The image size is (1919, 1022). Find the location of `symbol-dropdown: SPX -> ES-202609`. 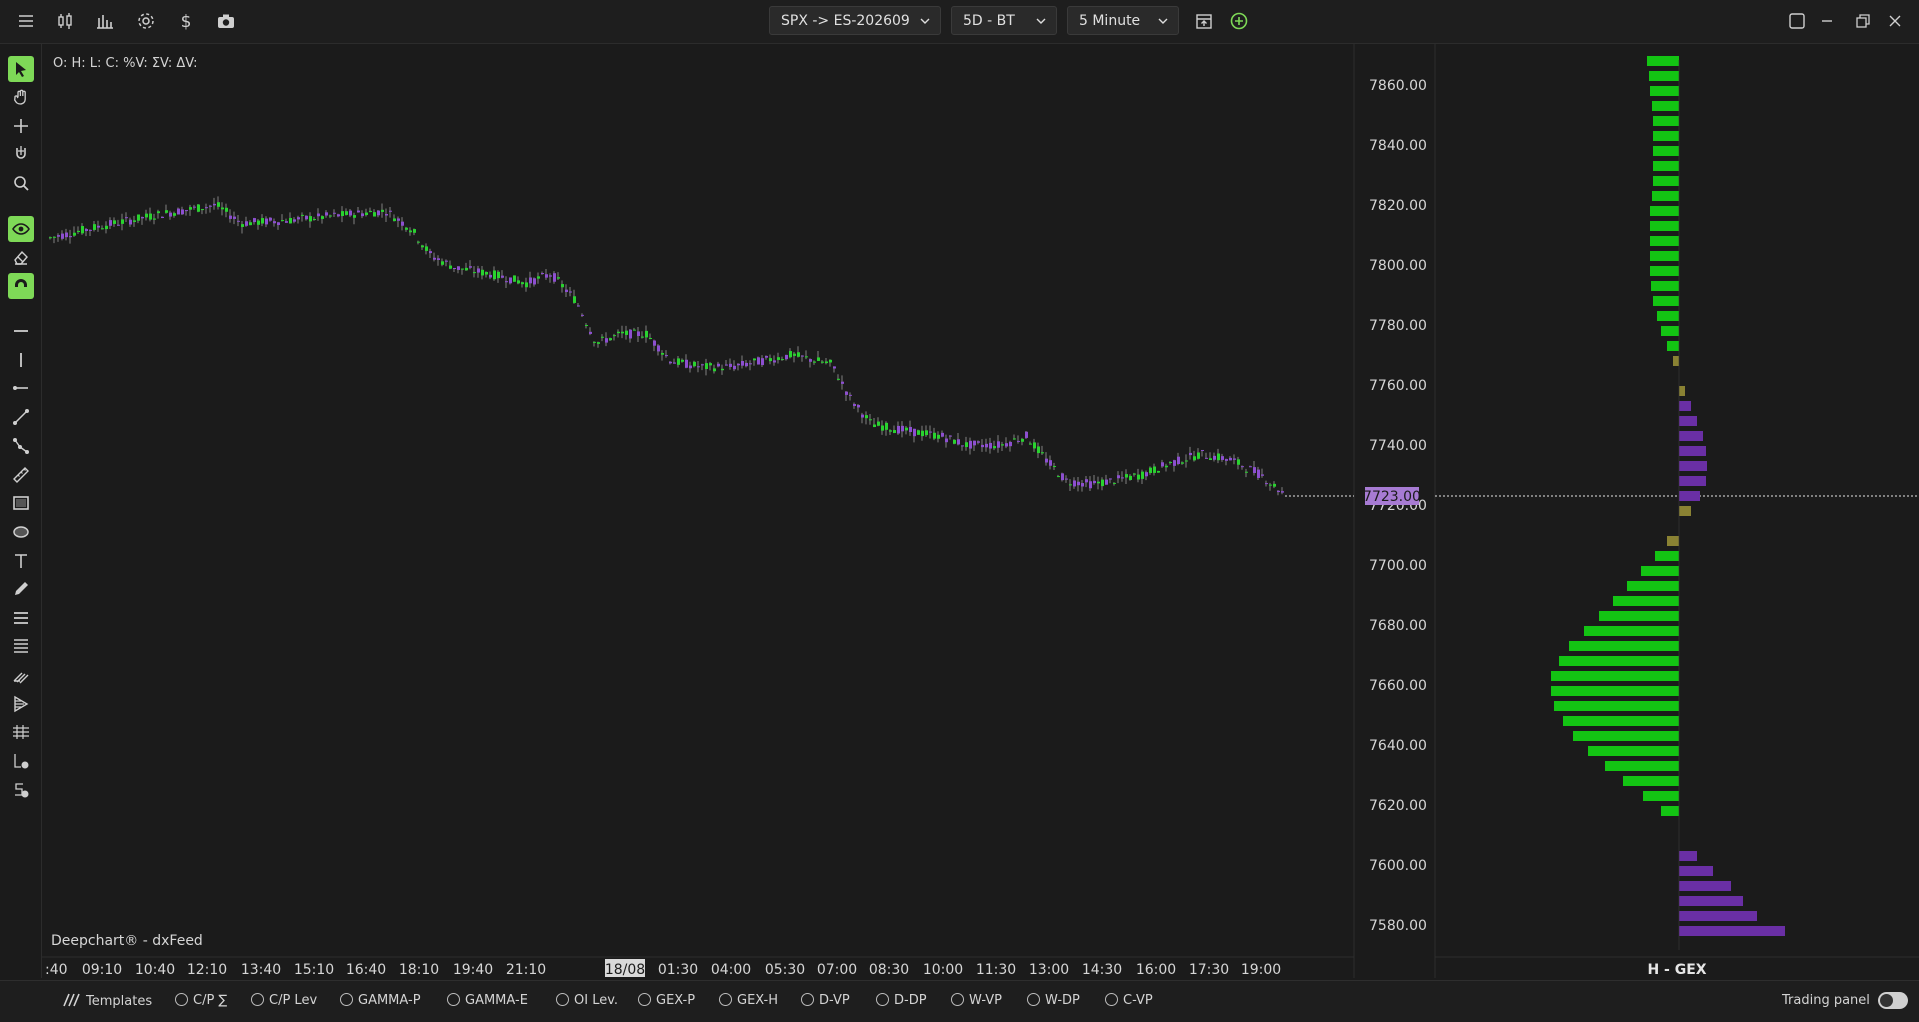

symbol-dropdown: SPX -> ES-202609 is located at coordinates (855, 20).